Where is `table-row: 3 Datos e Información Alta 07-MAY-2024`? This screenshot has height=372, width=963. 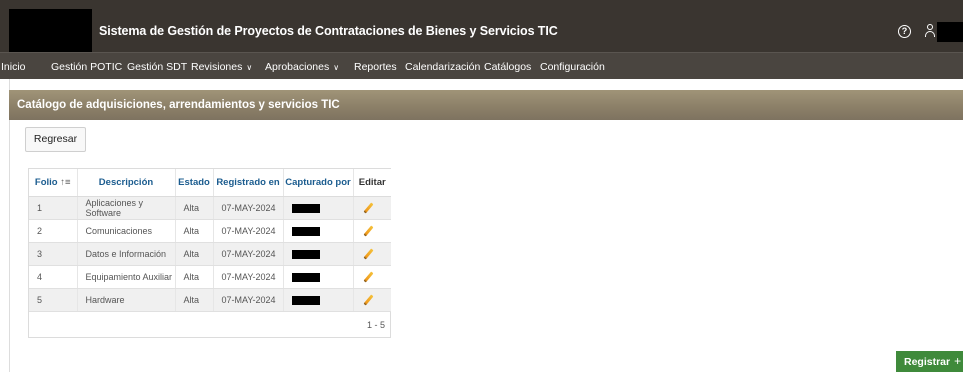
table-row: 3 Datos e Información Alta 07-MAY-2024 is located at coordinates (210, 254).